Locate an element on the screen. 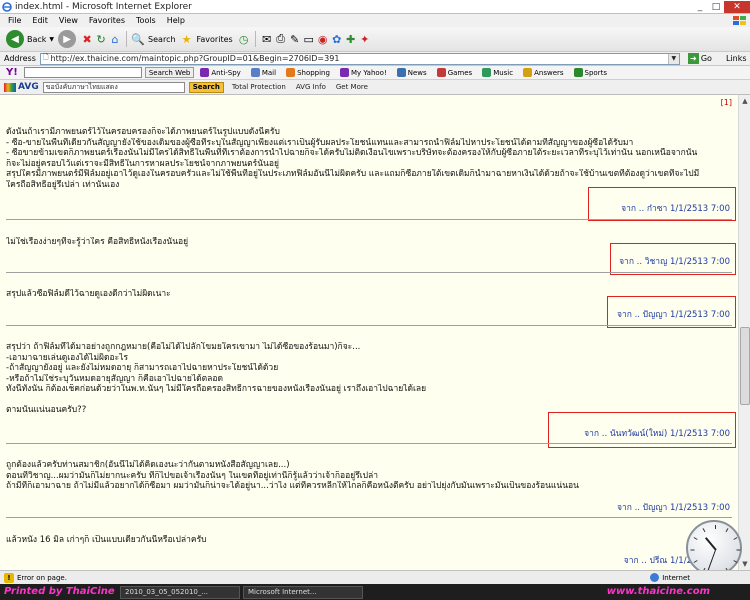 The image size is (750, 600). mail-icon: ✉ is located at coordinates (267, 39).